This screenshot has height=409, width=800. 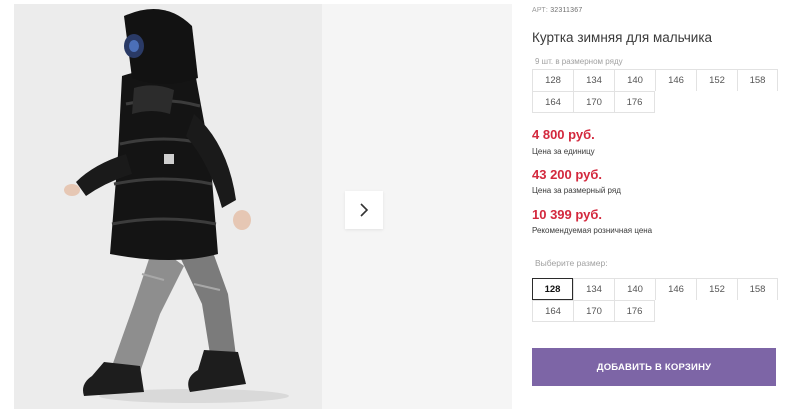 I want to click on size-option-152: 152, so click(x=716, y=289).